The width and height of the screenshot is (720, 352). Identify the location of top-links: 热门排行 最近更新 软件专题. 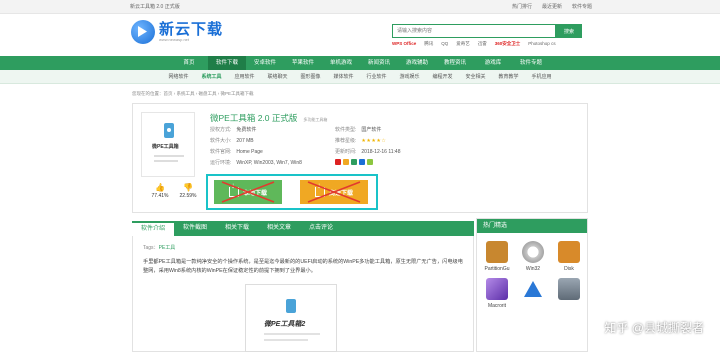
(552, 6).